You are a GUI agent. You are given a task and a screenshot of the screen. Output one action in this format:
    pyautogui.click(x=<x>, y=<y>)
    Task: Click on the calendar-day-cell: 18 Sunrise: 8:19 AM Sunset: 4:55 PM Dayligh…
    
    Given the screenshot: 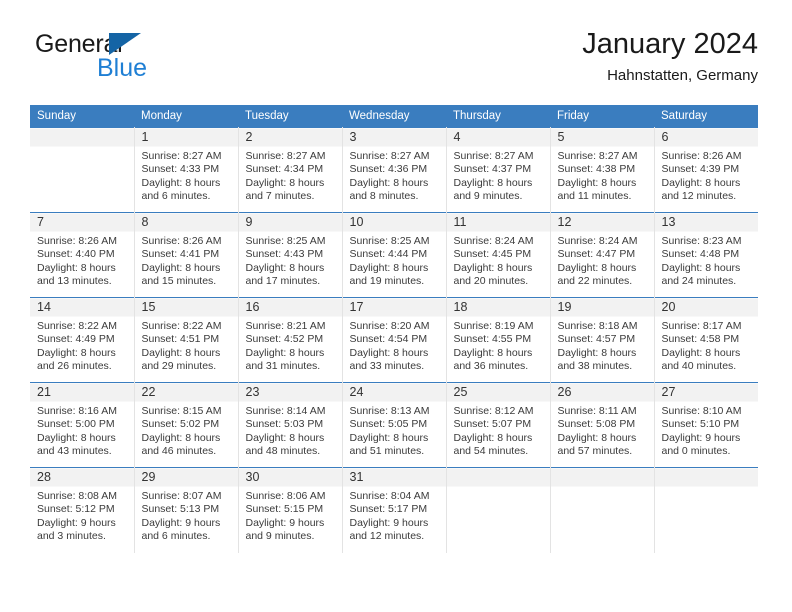 What is the action you would take?
    pyautogui.click(x=498, y=340)
    